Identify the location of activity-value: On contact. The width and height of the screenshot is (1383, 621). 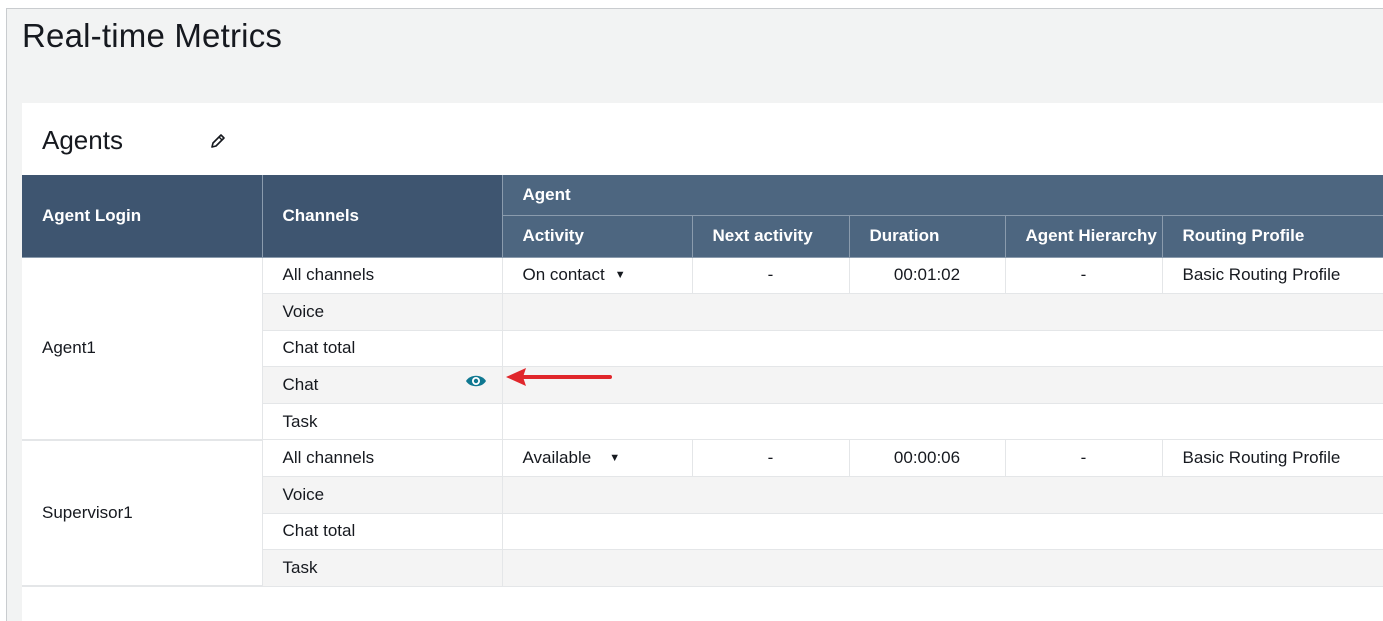
(563, 275).